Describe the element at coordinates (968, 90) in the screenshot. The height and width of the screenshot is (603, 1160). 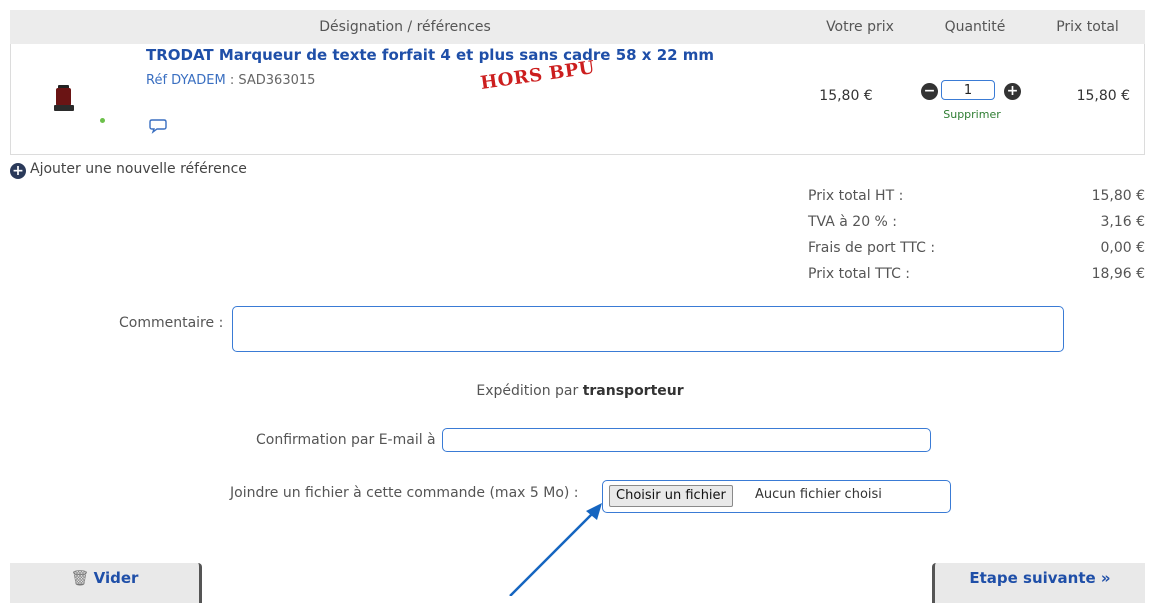
I see `quantity-input` at that location.